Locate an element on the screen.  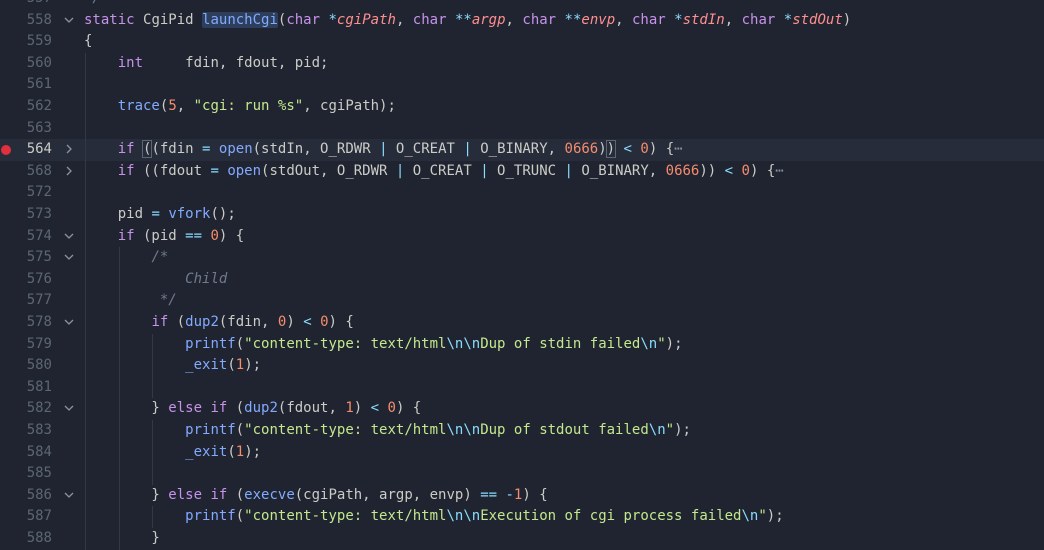
code-token: ) { is located at coordinates (341, 322).